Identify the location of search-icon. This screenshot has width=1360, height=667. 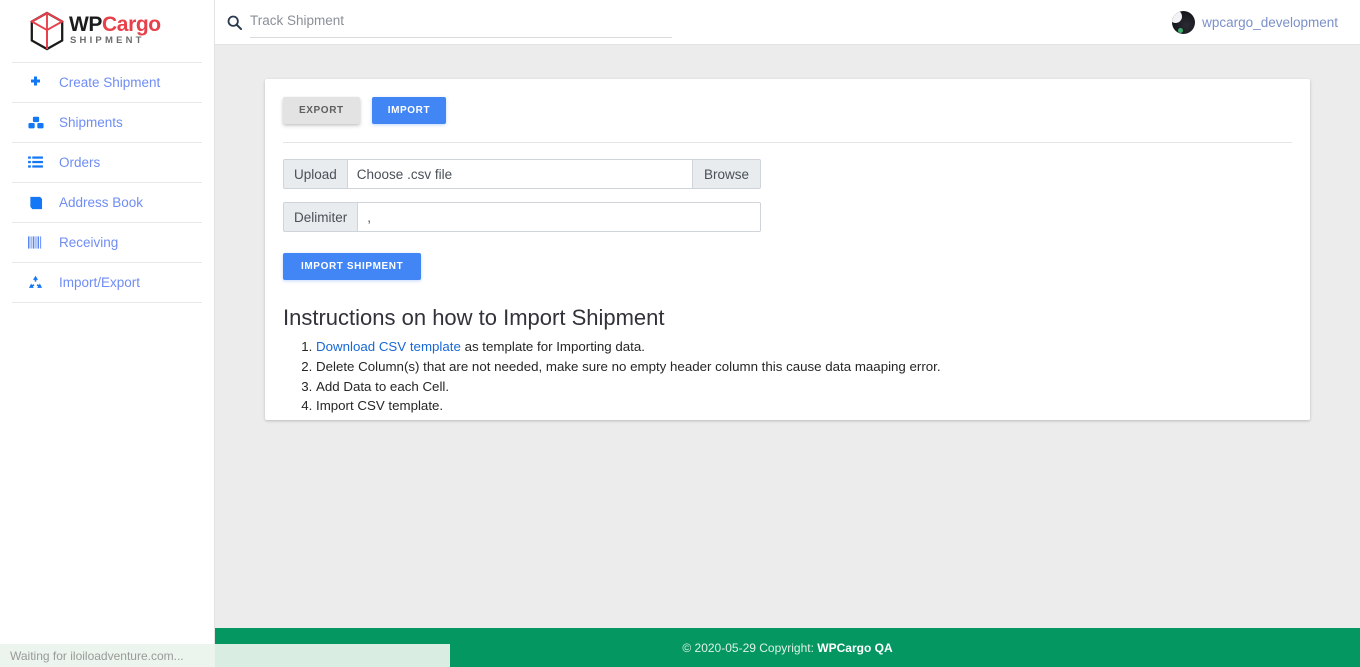
(234, 22).